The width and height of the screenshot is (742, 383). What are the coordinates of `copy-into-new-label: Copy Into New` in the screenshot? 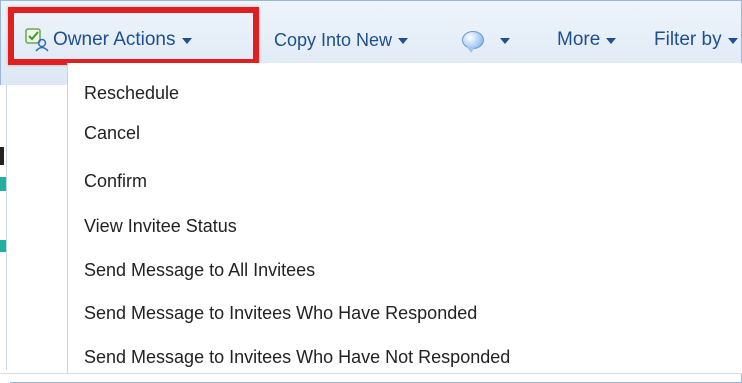 It's located at (333, 39).